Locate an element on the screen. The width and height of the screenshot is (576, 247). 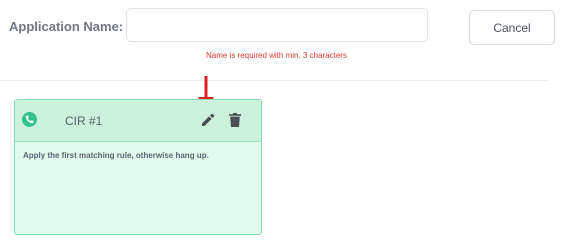
rule-card-header: CIR #1 is located at coordinates (138, 121).